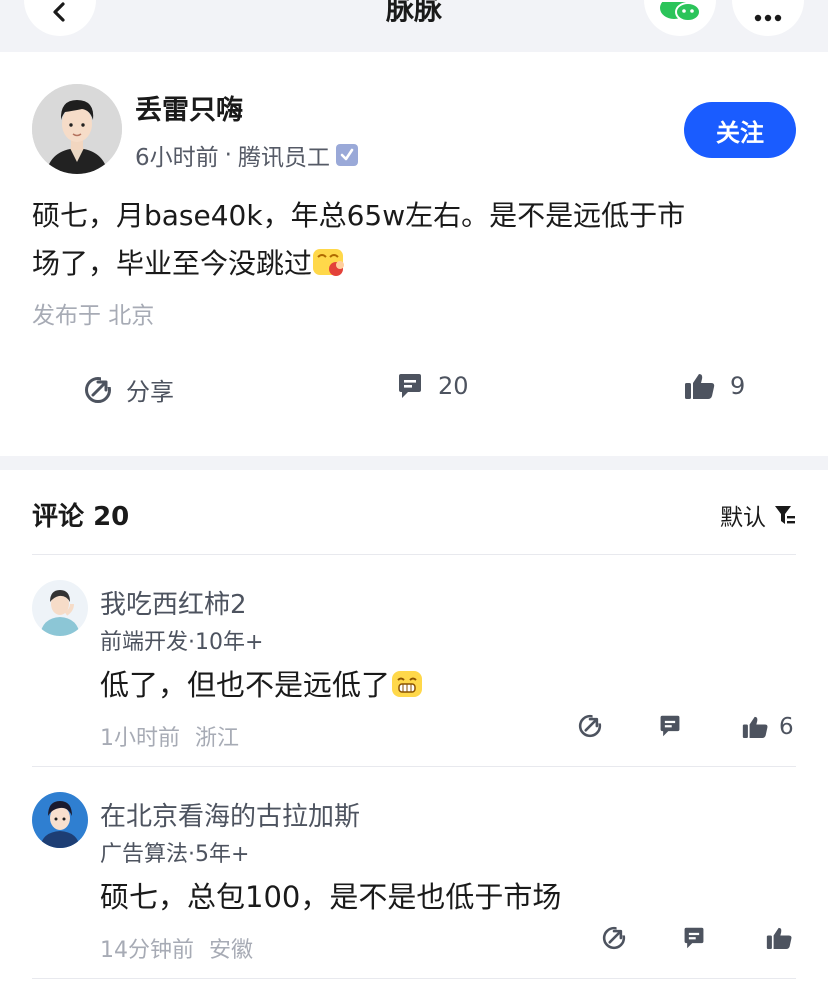 This screenshot has width=828, height=982. Describe the element at coordinates (414, 463) in the screenshot. I see `section-separator` at that location.